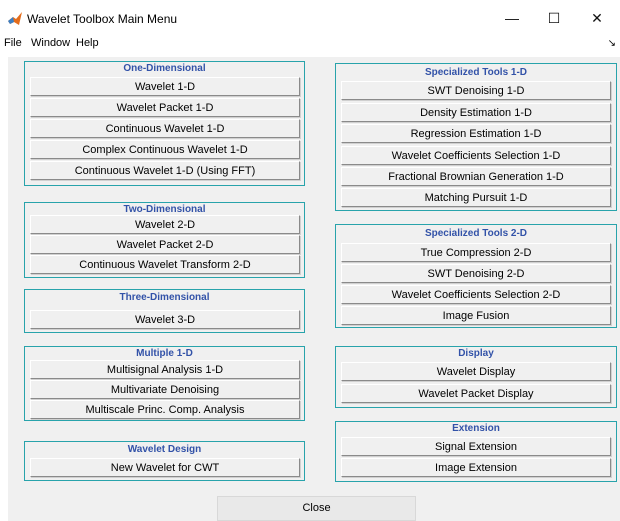 The image size is (620, 521). Describe the element at coordinates (476, 155) in the screenshot. I see `wavelet-coefficients-selection-1d-button: Wavelet Coefficients Selection 1-D` at that location.